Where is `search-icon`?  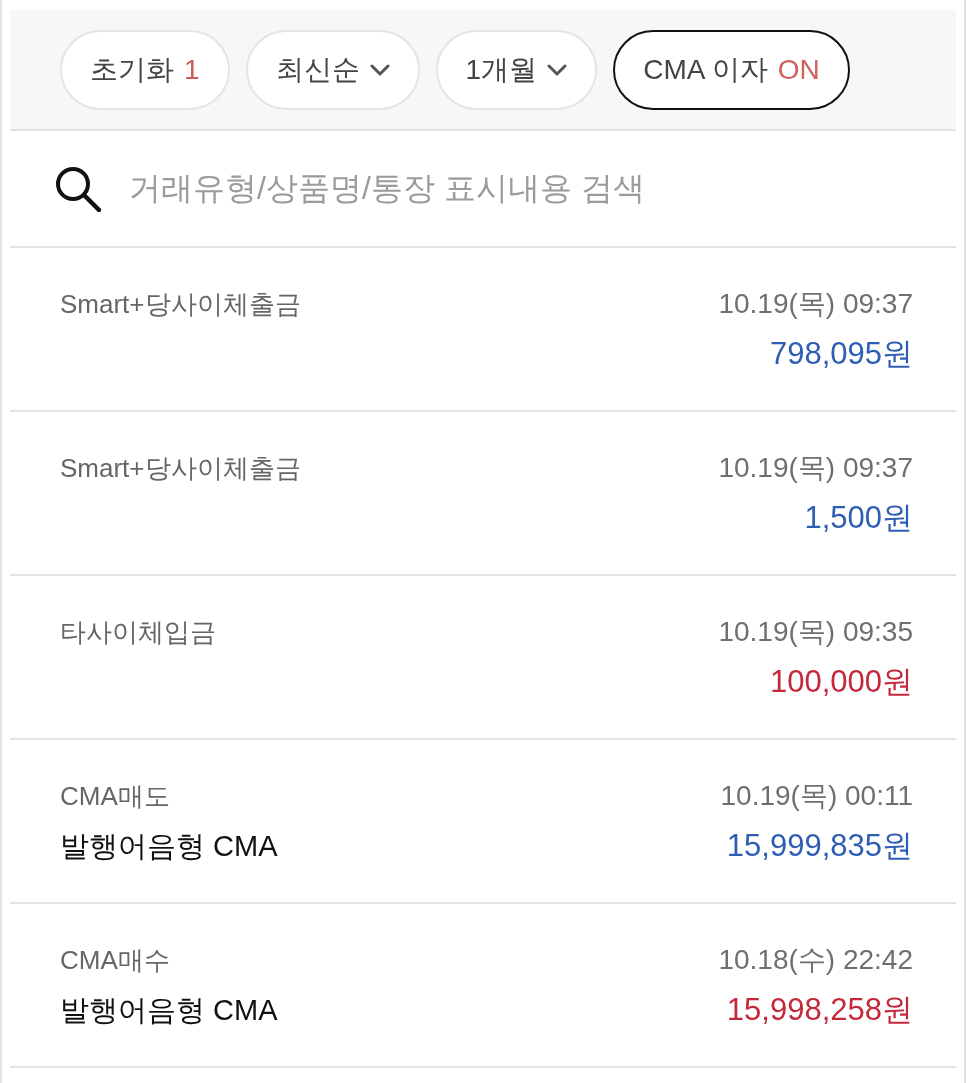
search-icon is located at coordinates (78, 188).